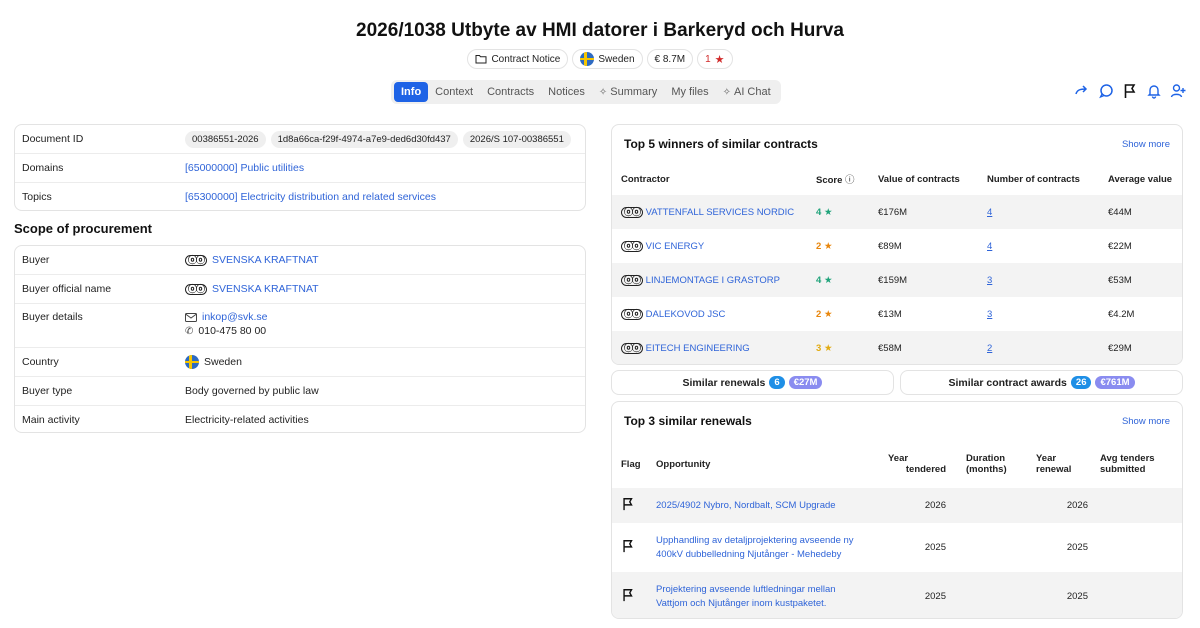 This screenshot has height=628, width=1200. I want to click on buyer-type-value: Body governed by public law, so click(252, 391).